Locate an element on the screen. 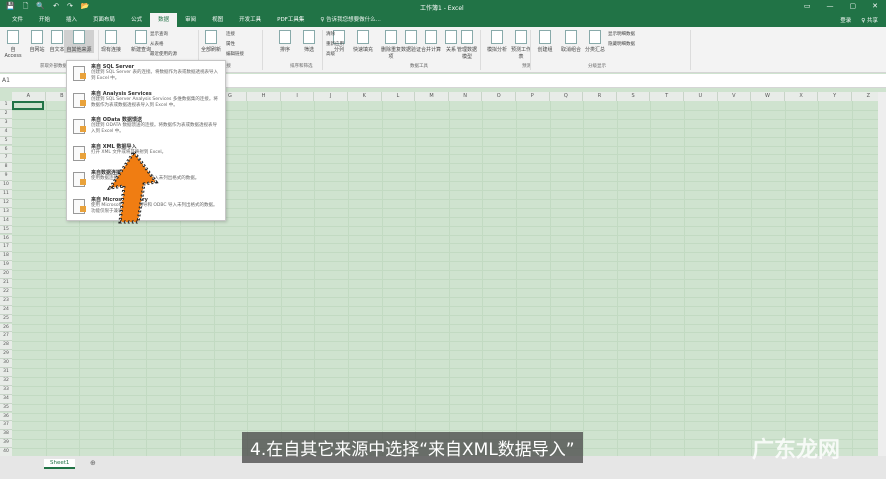 This screenshot has width=886, height=479. ribbon-small-button: 从表格 is located at coordinates (157, 44).